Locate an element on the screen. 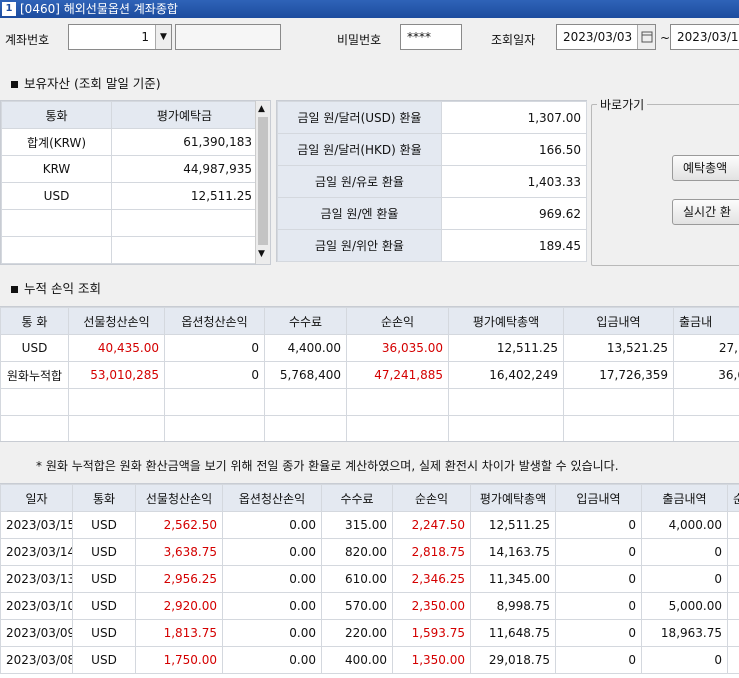 This screenshot has width=739, height=678. holdings-amount: 61,390,183 is located at coordinates (184, 142).